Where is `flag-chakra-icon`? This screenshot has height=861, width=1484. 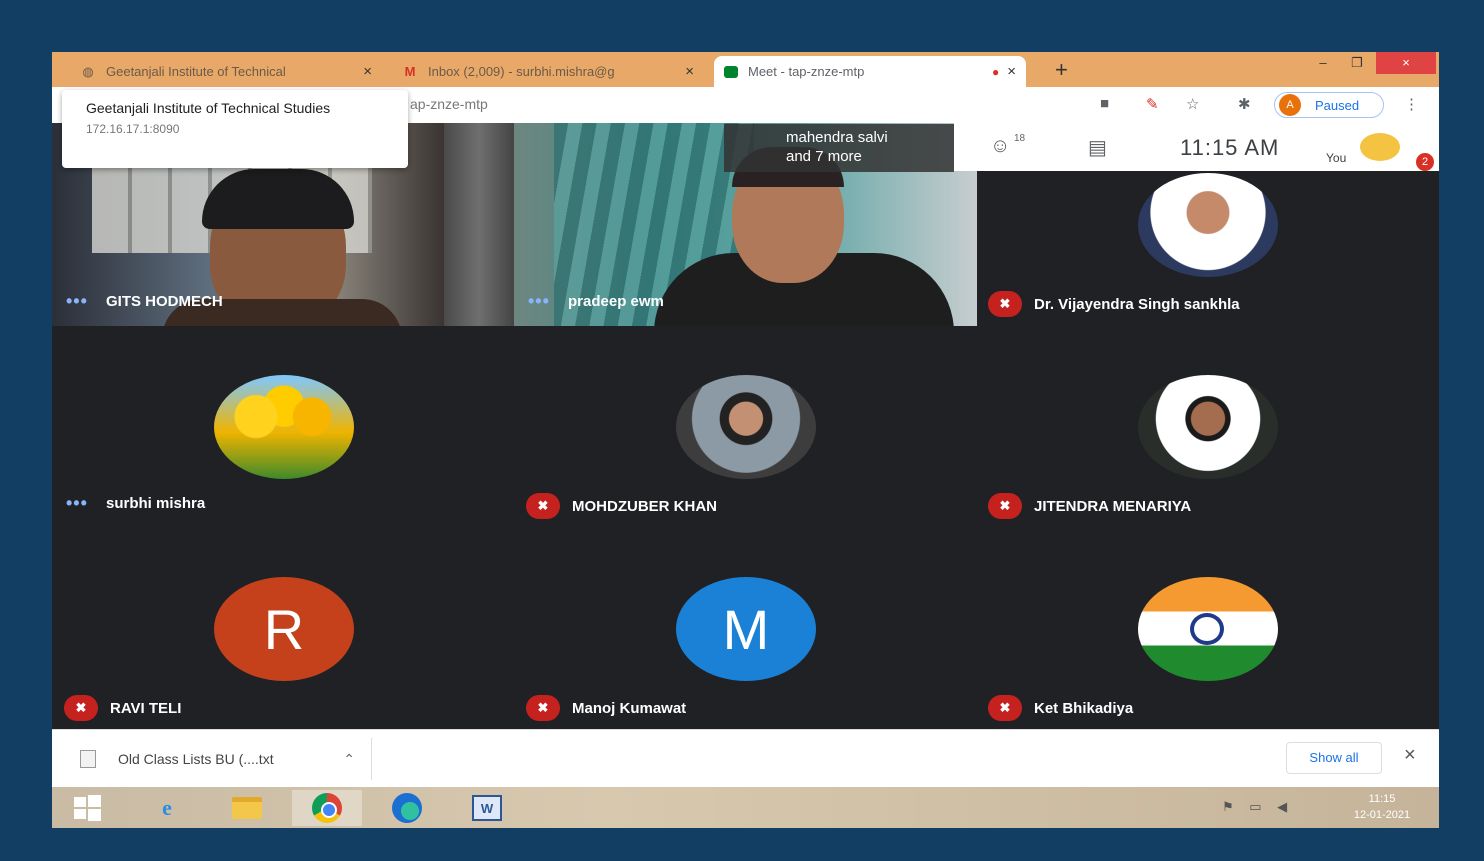
flag-chakra-icon is located at coordinates (1207, 629).